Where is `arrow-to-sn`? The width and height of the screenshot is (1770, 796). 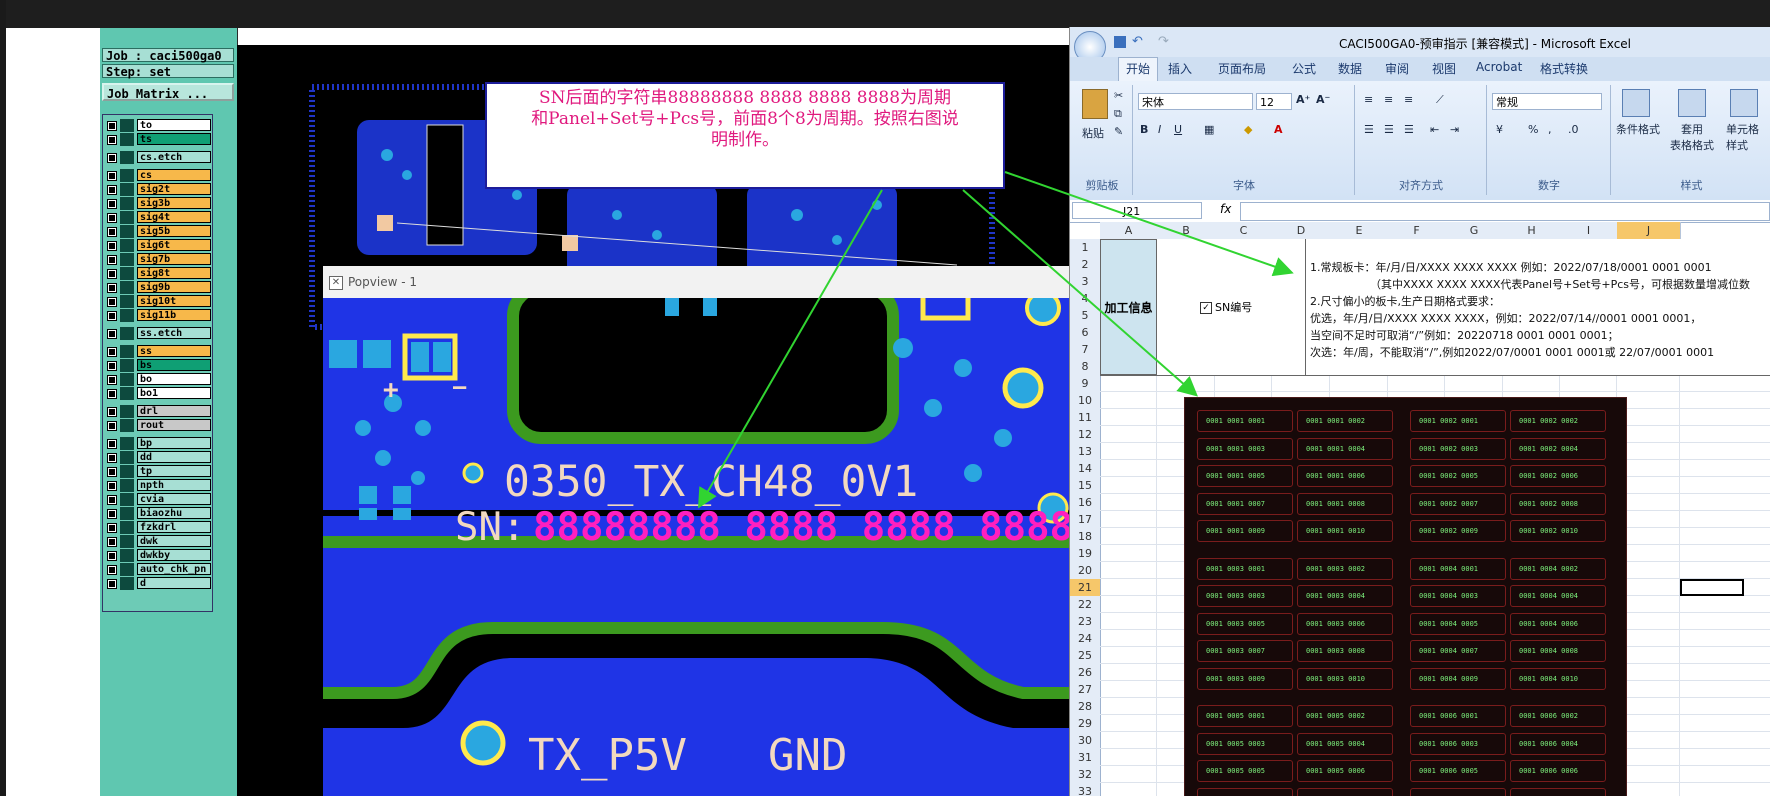
arrow-to-sn is located at coordinates (790, 349).